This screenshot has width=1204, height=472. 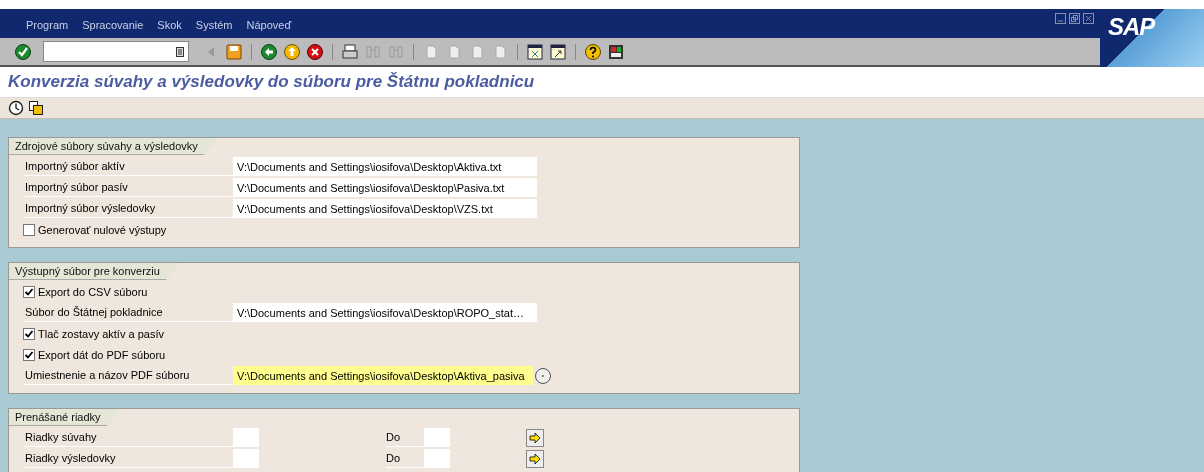 What do you see at coordinates (47, 25) in the screenshot?
I see `menu-item: Program` at bounding box center [47, 25].